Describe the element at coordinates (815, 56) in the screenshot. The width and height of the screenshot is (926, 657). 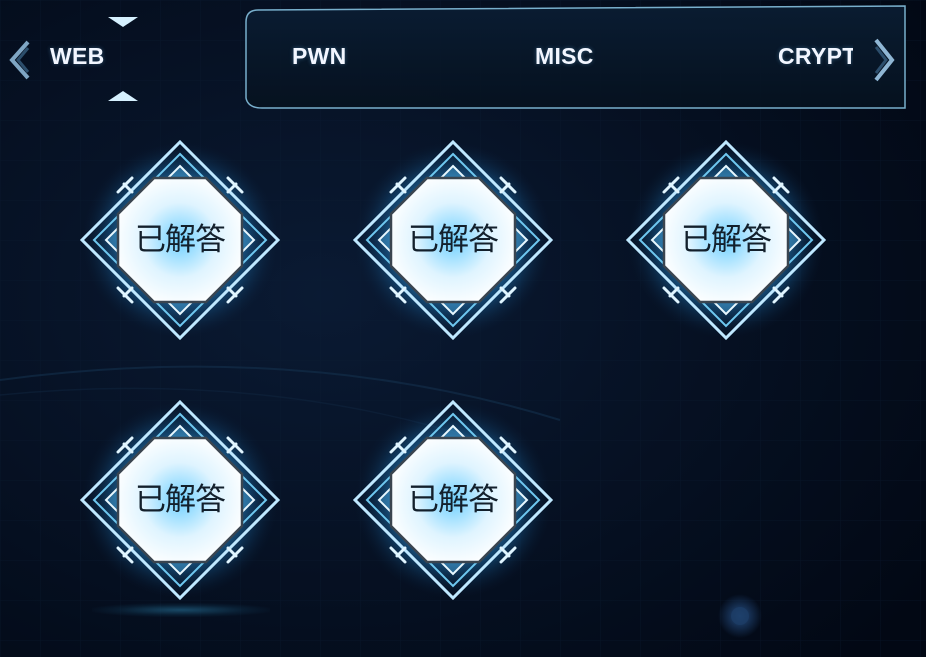
I see `tab-crypto: CRYPTO` at that location.